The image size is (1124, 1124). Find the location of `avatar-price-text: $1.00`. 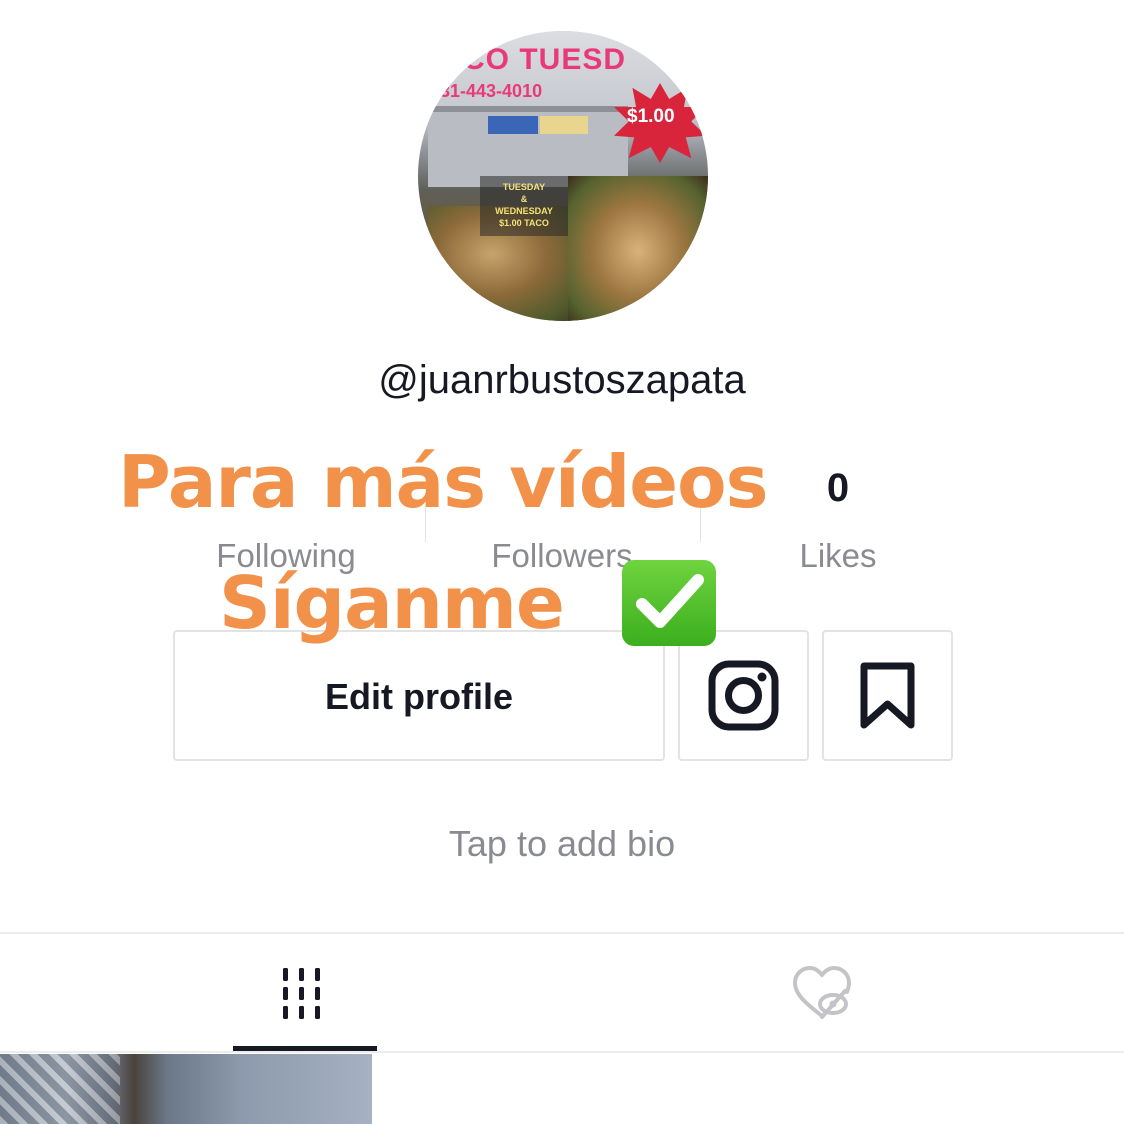

avatar-price-text: $1.00 is located at coordinates (651, 116).